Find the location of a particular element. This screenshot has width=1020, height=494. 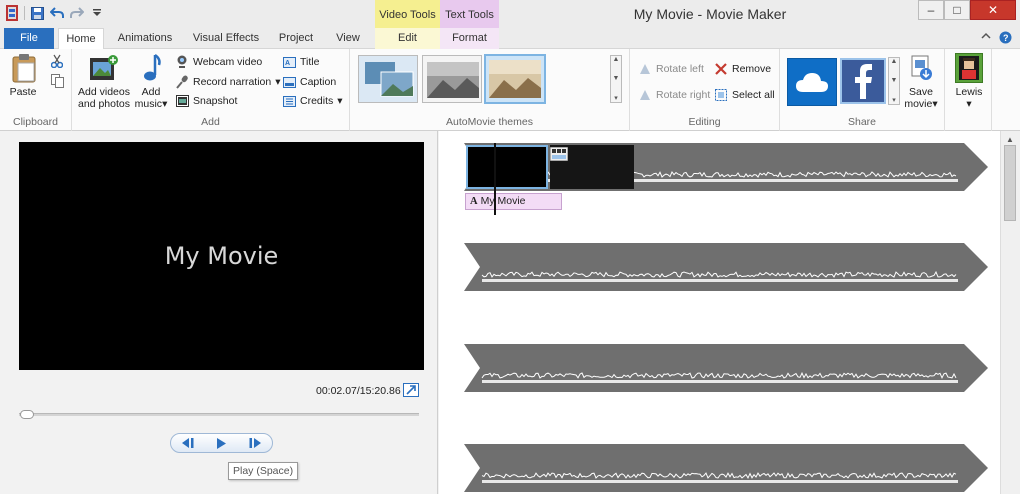

rotate-left-icon is located at coordinates (645, 69).